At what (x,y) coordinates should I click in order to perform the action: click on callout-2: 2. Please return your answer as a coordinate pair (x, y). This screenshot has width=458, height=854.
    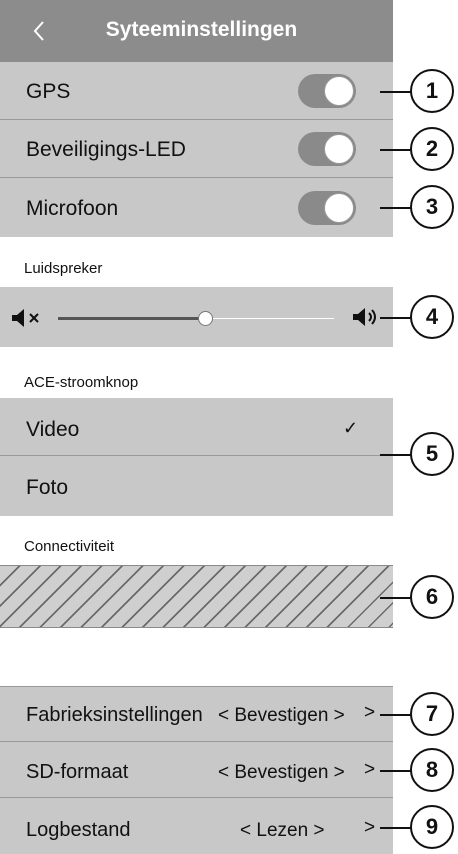
    Looking at the image, I should click on (432, 149).